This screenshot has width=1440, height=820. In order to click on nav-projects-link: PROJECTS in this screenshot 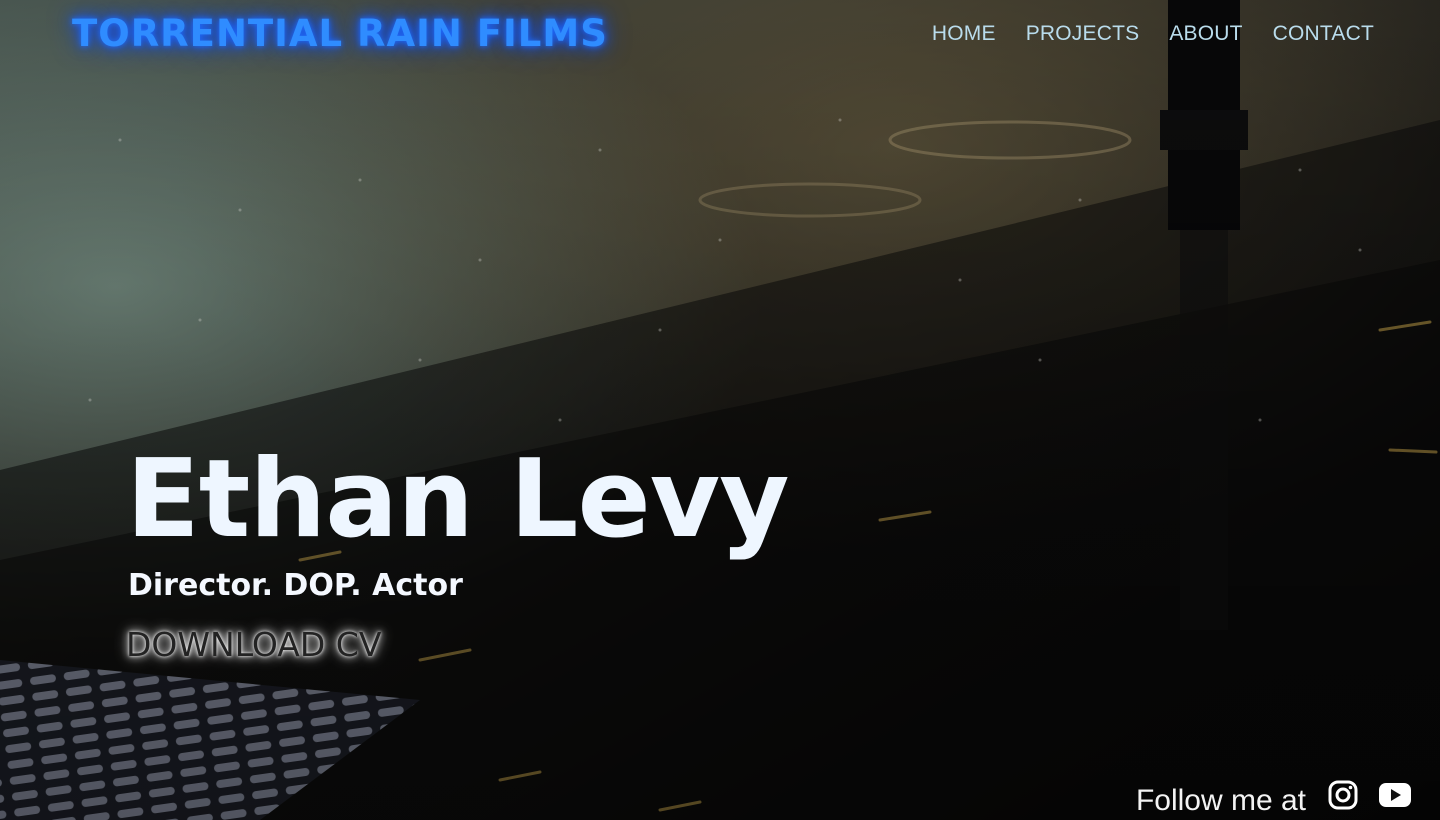, I will do `click(1083, 34)`.